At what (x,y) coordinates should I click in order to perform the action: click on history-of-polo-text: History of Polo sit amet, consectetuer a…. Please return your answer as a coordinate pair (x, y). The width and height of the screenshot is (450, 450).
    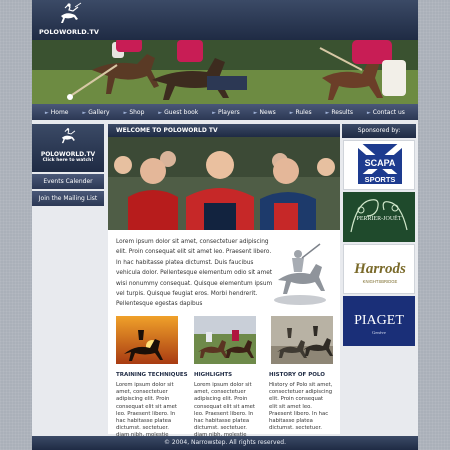
    Looking at the image, I should click on (301, 407).